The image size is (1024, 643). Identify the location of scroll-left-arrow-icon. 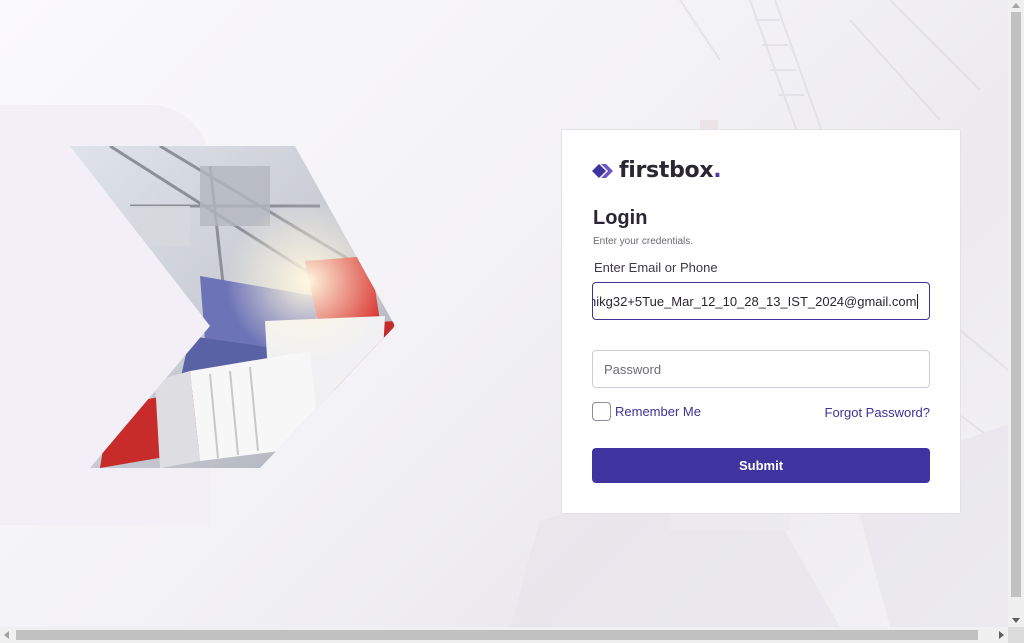
(6, 635).